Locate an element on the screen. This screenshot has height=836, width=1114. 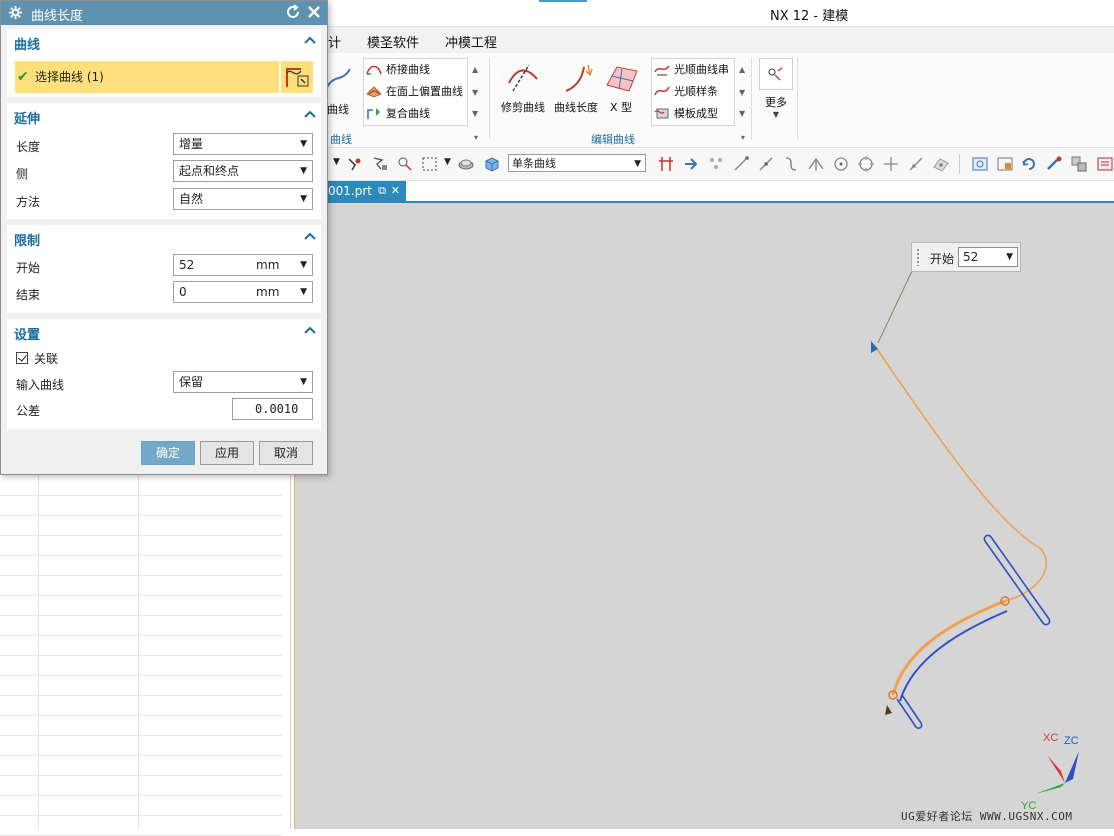
x-form-button: X 型 is located at coordinates (621, 88).